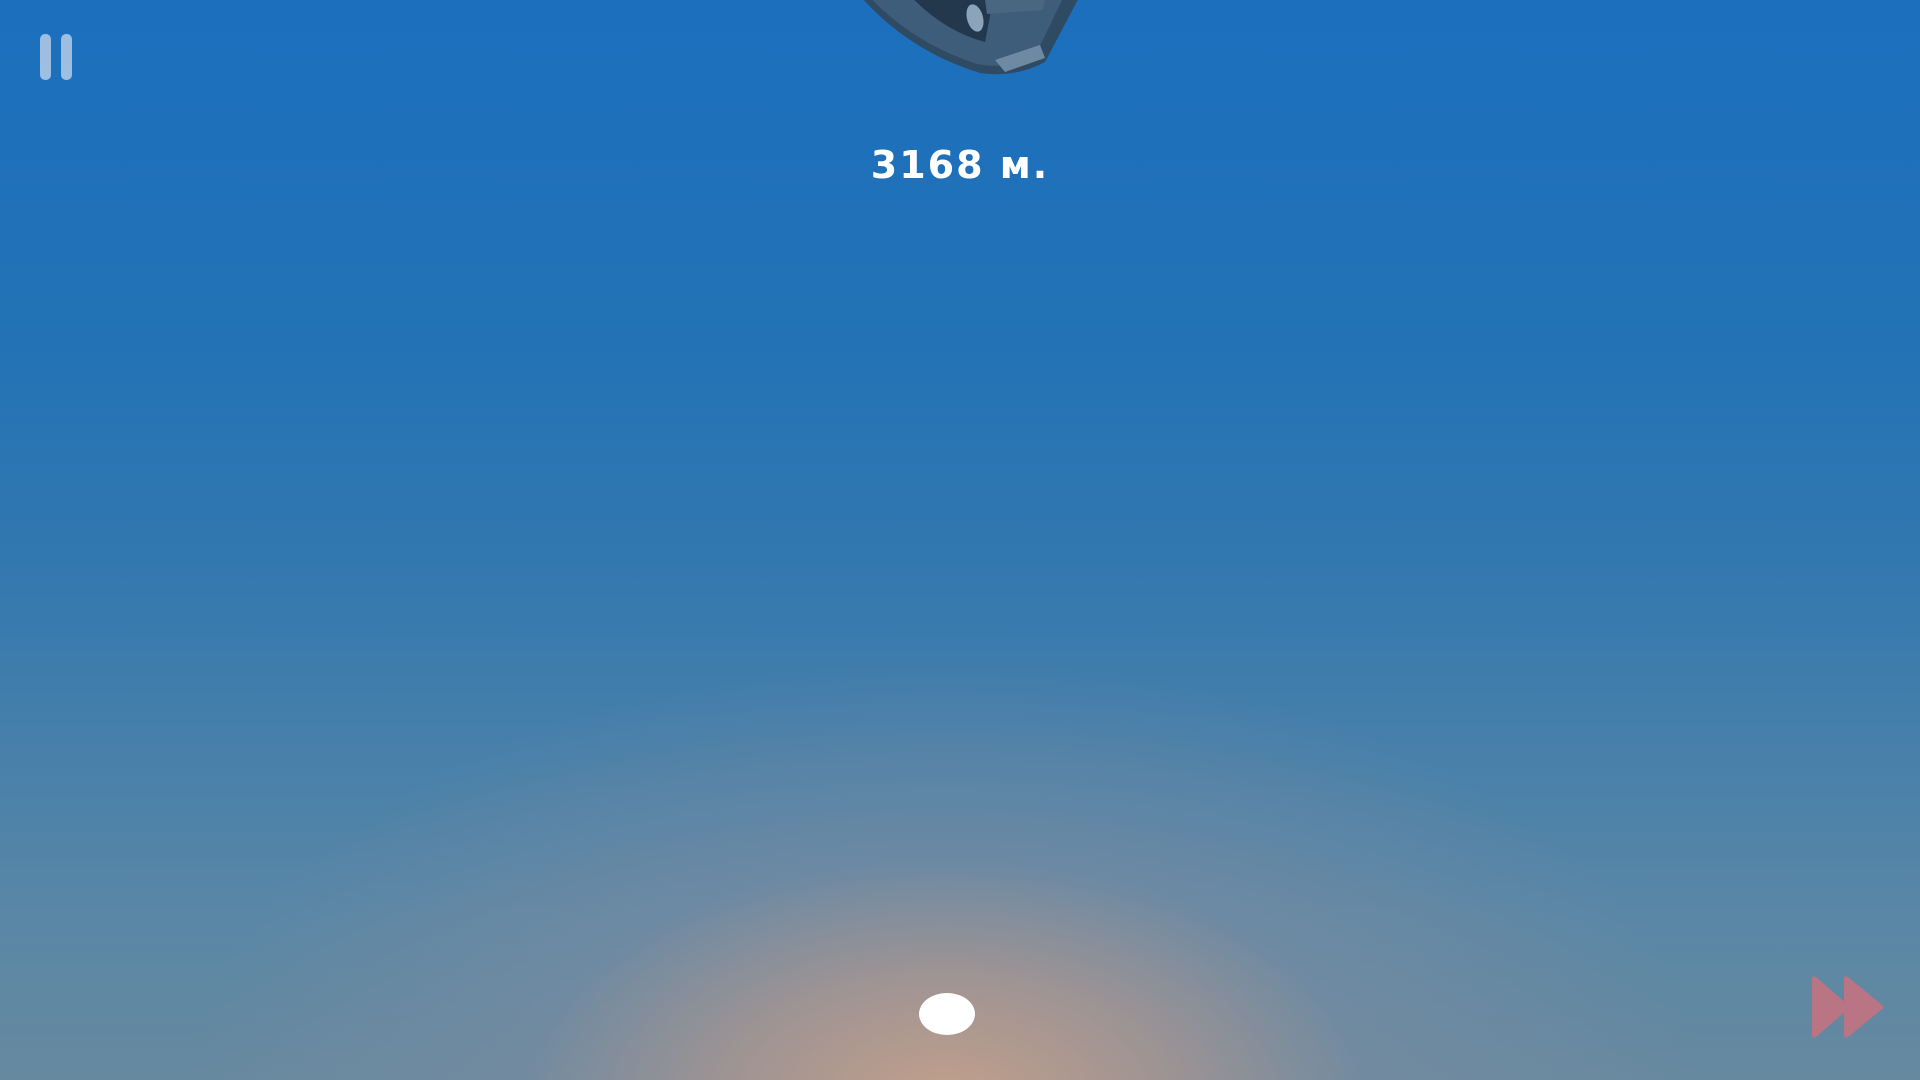  What do you see at coordinates (947, 1014) in the screenshot?
I see `landing-target` at bounding box center [947, 1014].